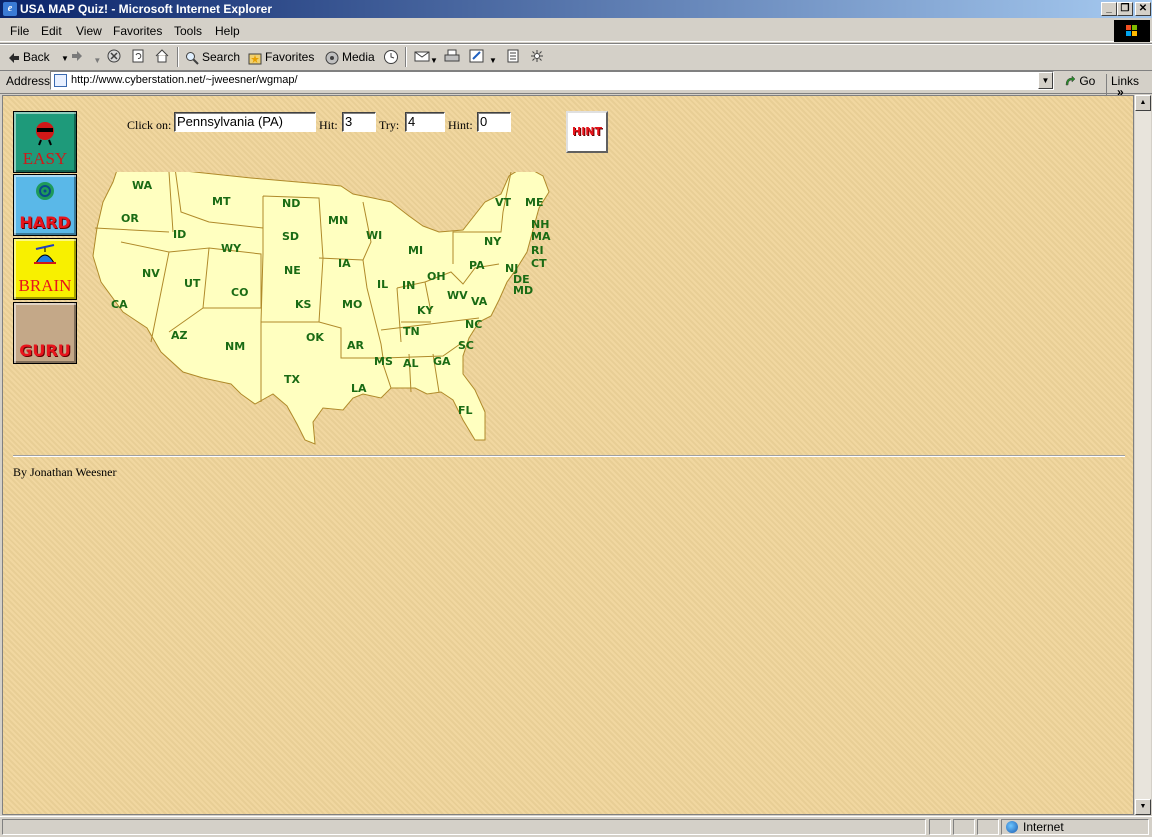 Image resolution: width=1152 pixels, height=837 pixels. What do you see at coordinates (45, 333) in the screenshot?
I see `guru-level-button: GURU` at bounding box center [45, 333].